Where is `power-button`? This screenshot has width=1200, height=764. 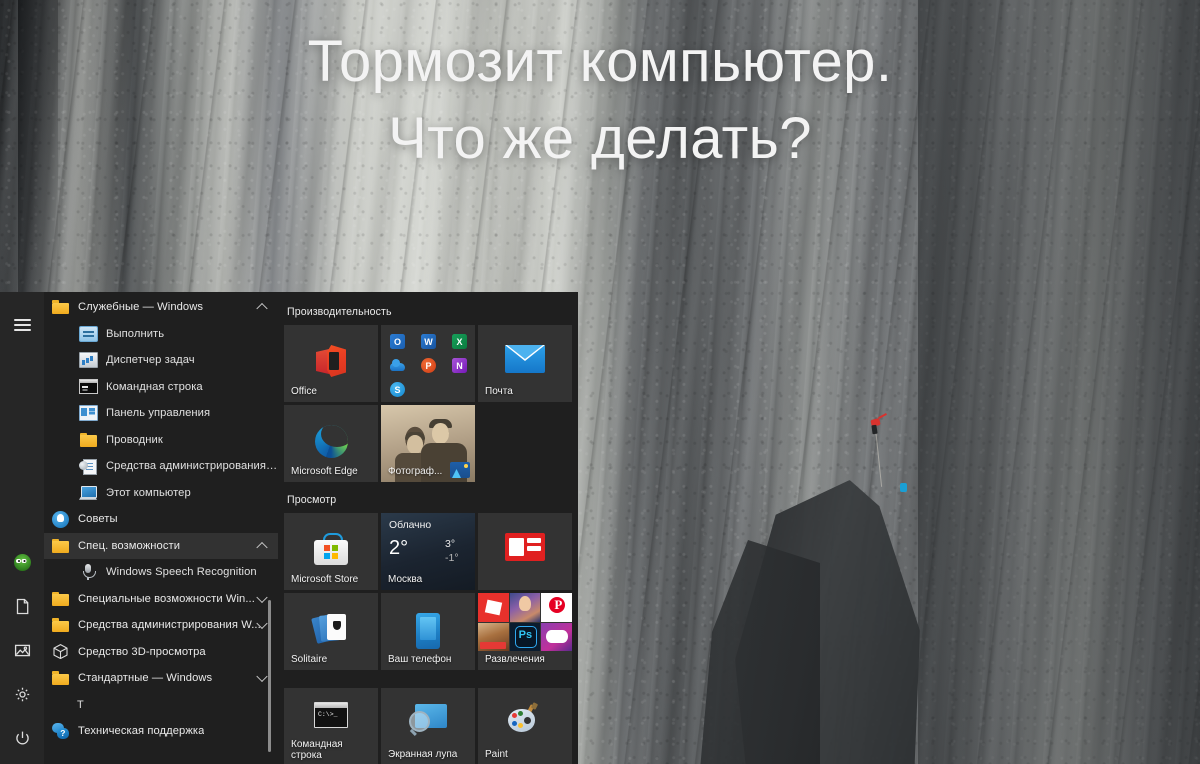 power-button is located at coordinates (22, 738).